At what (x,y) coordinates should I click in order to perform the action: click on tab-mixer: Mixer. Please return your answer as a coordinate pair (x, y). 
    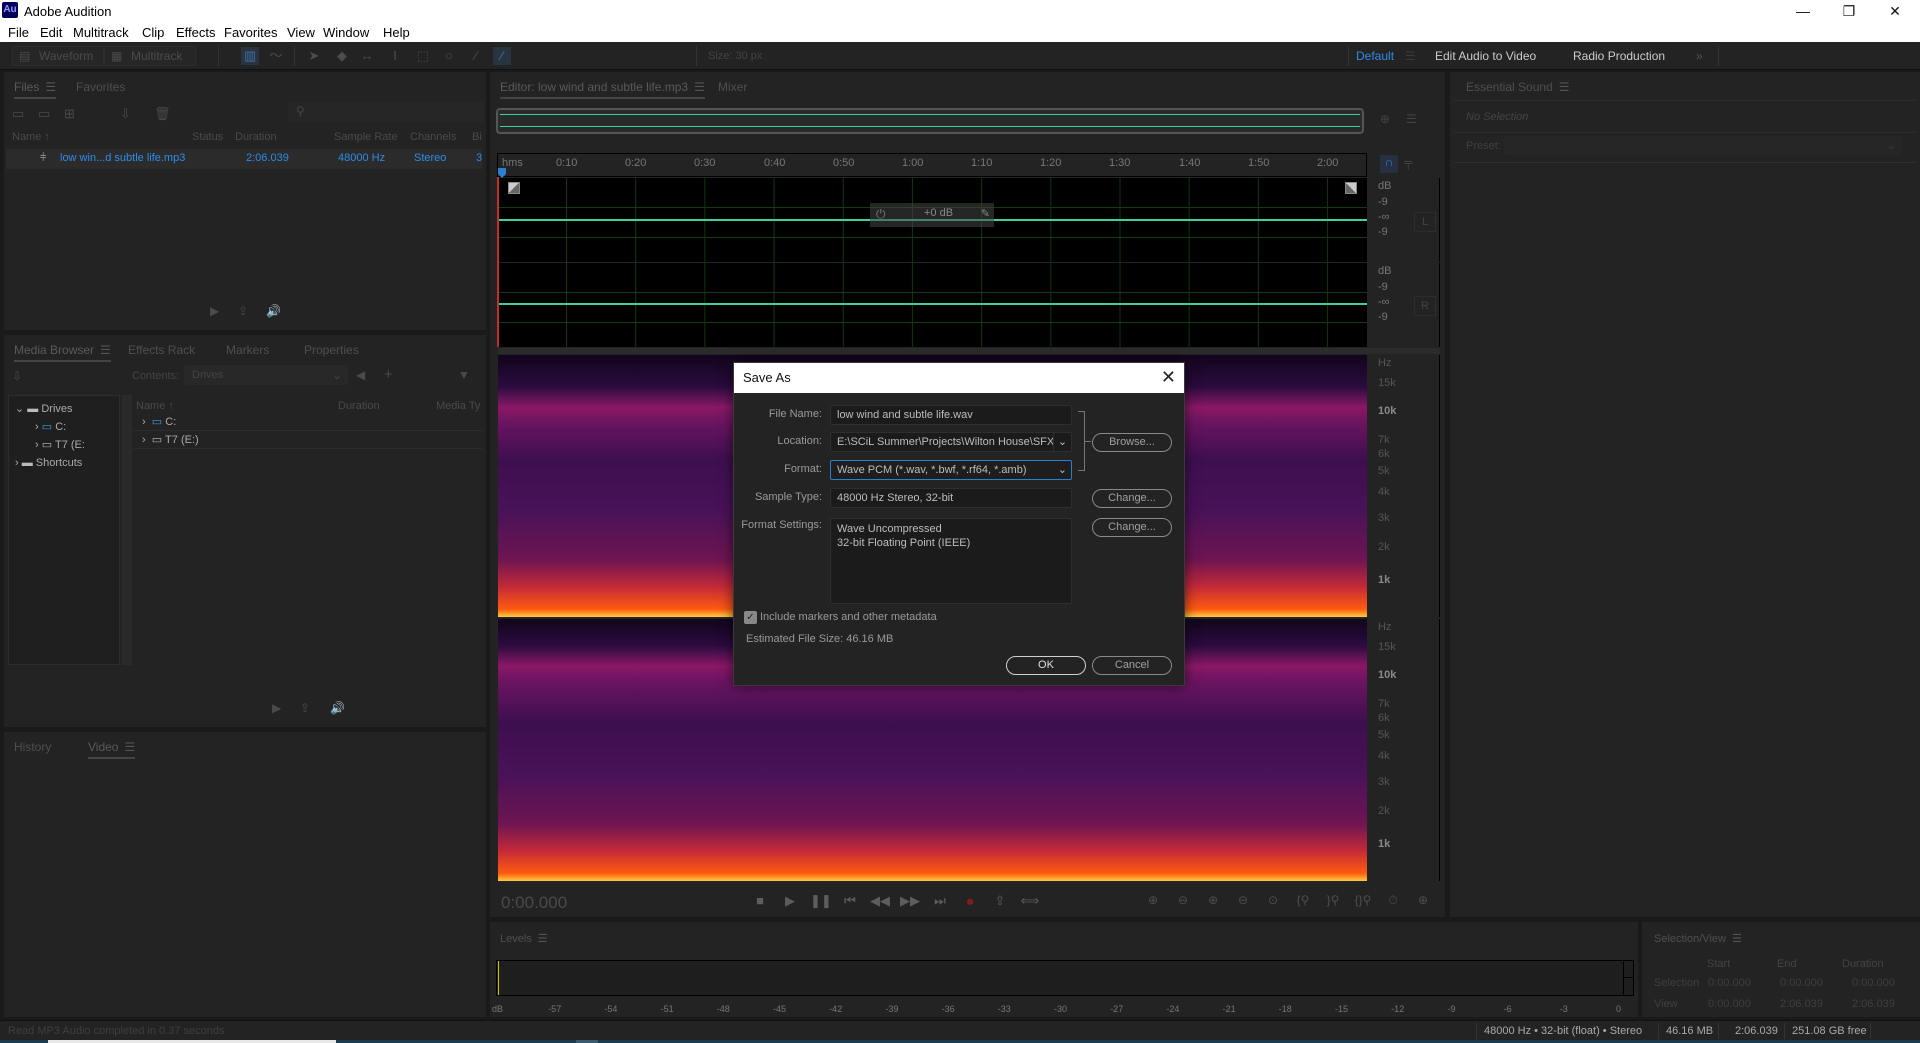
    Looking at the image, I should click on (732, 87).